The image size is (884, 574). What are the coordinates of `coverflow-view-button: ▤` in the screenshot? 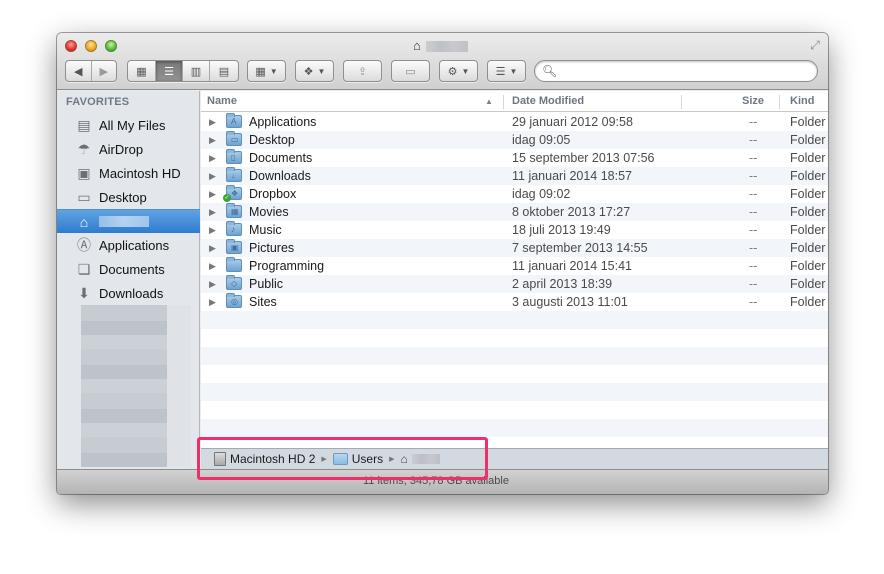 It's located at (224, 71).